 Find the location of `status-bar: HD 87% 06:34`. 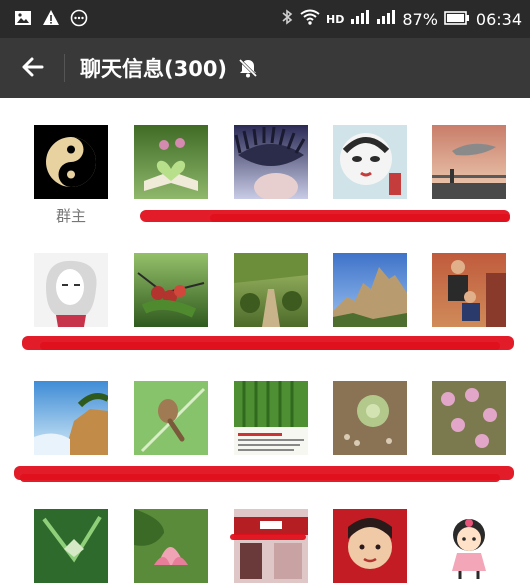

status-bar: HD 87% 06:34 is located at coordinates (265, 19).